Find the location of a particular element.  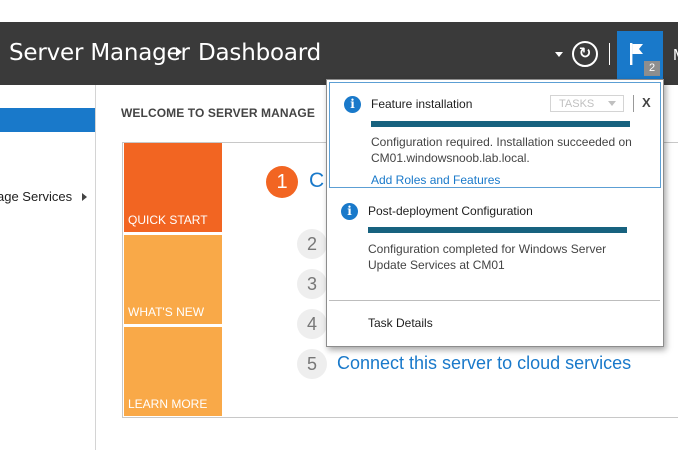

step-link-connect-cloud: Connect this server to cloud services is located at coordinates (484, 363).